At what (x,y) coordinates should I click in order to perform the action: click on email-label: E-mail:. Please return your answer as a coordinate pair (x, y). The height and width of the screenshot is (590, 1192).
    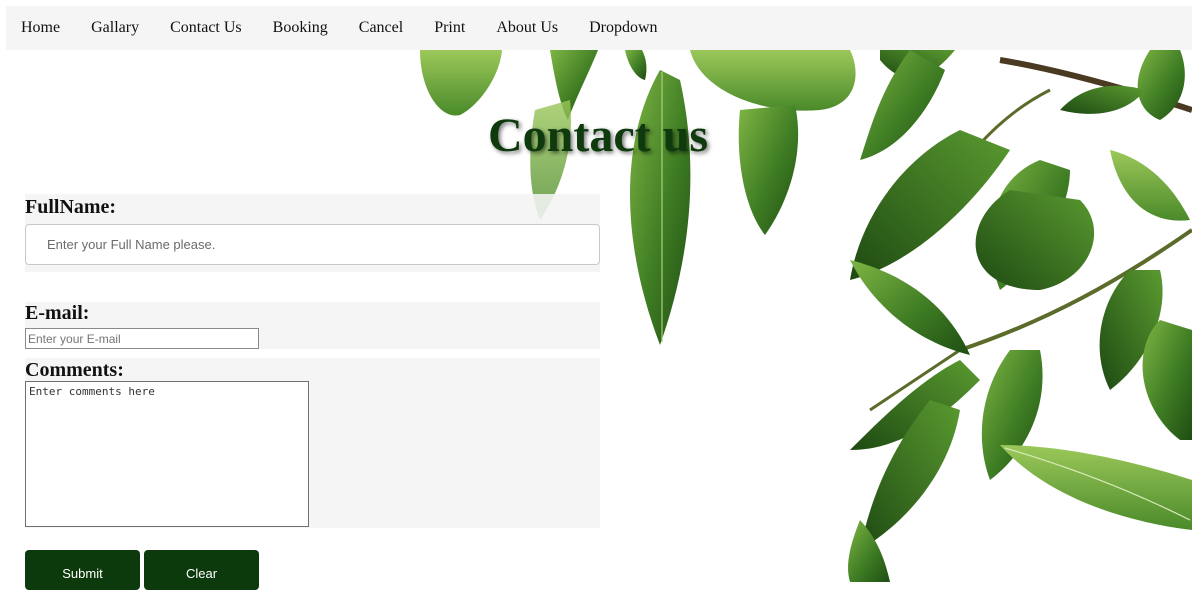
    Looking at the image, I should click on (57, 313).